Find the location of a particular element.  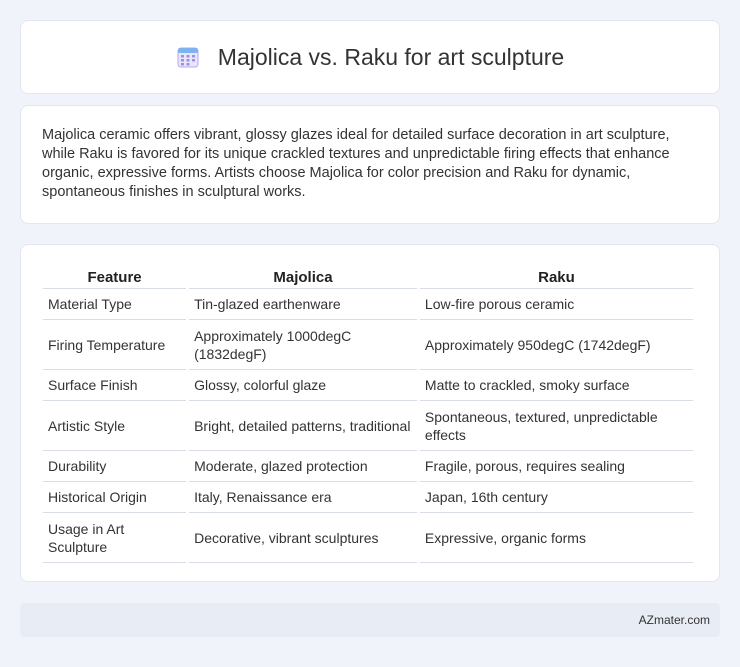

table-cell: Glossy, colorful glaze is located at coordinates (303, 385).